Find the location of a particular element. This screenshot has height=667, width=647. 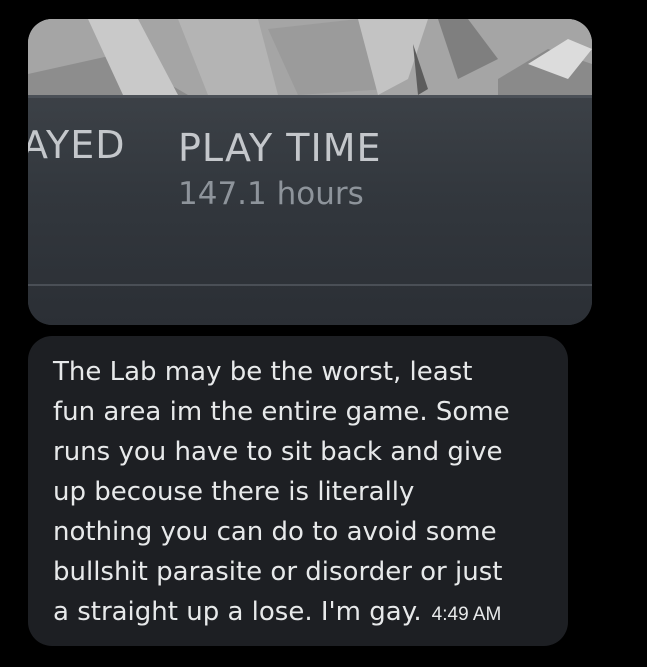

panel-divider is located at coordinates (310, 285).